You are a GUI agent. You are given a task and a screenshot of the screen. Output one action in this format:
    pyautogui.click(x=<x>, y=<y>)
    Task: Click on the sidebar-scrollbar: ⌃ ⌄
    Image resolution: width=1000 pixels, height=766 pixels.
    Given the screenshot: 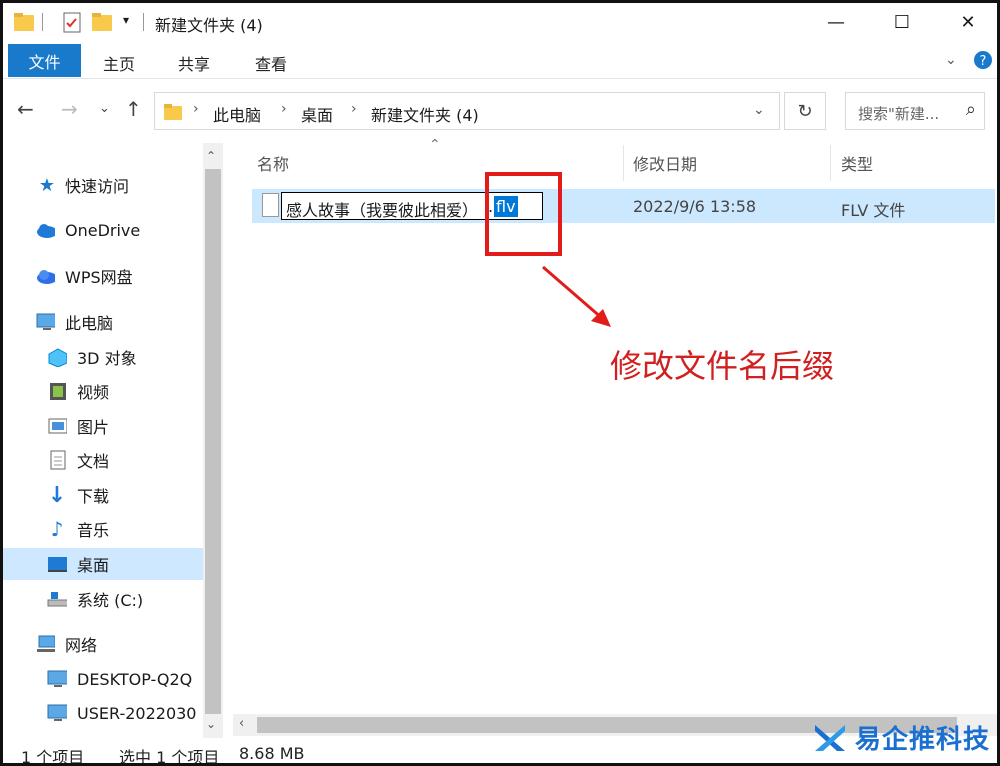 What is the action you would take?
    pyautogui.click(x=213, y=440)
    